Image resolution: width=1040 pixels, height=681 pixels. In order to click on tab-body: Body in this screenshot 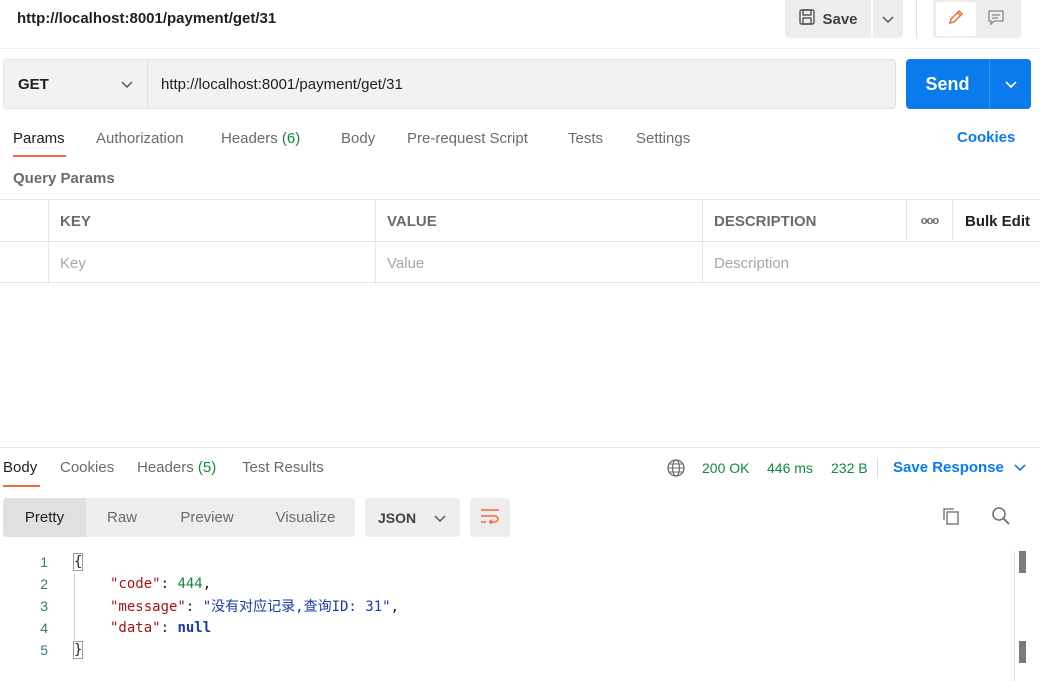, I will do `click(358, 139)`.